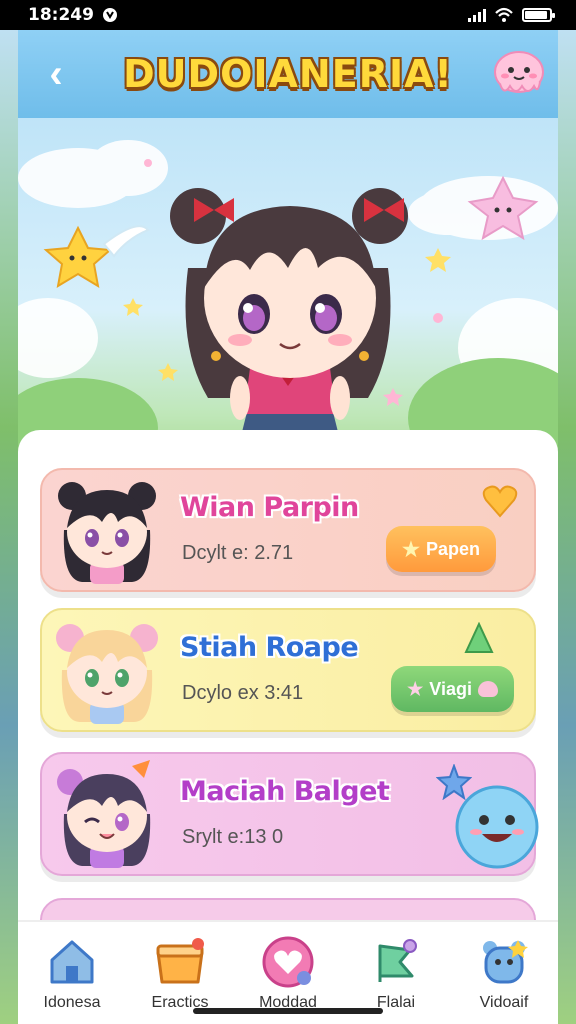  Describe the element at coordinates (289, 328) in the screenshot. I see `chibi-girl-character` at that location.